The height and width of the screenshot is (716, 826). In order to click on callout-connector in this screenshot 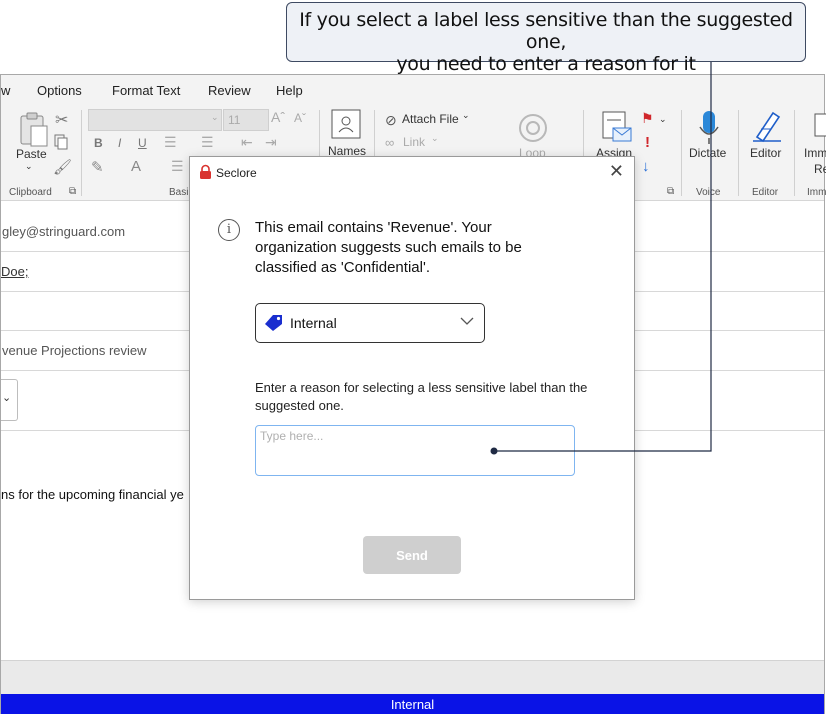, I will do `click(601, 258)`.